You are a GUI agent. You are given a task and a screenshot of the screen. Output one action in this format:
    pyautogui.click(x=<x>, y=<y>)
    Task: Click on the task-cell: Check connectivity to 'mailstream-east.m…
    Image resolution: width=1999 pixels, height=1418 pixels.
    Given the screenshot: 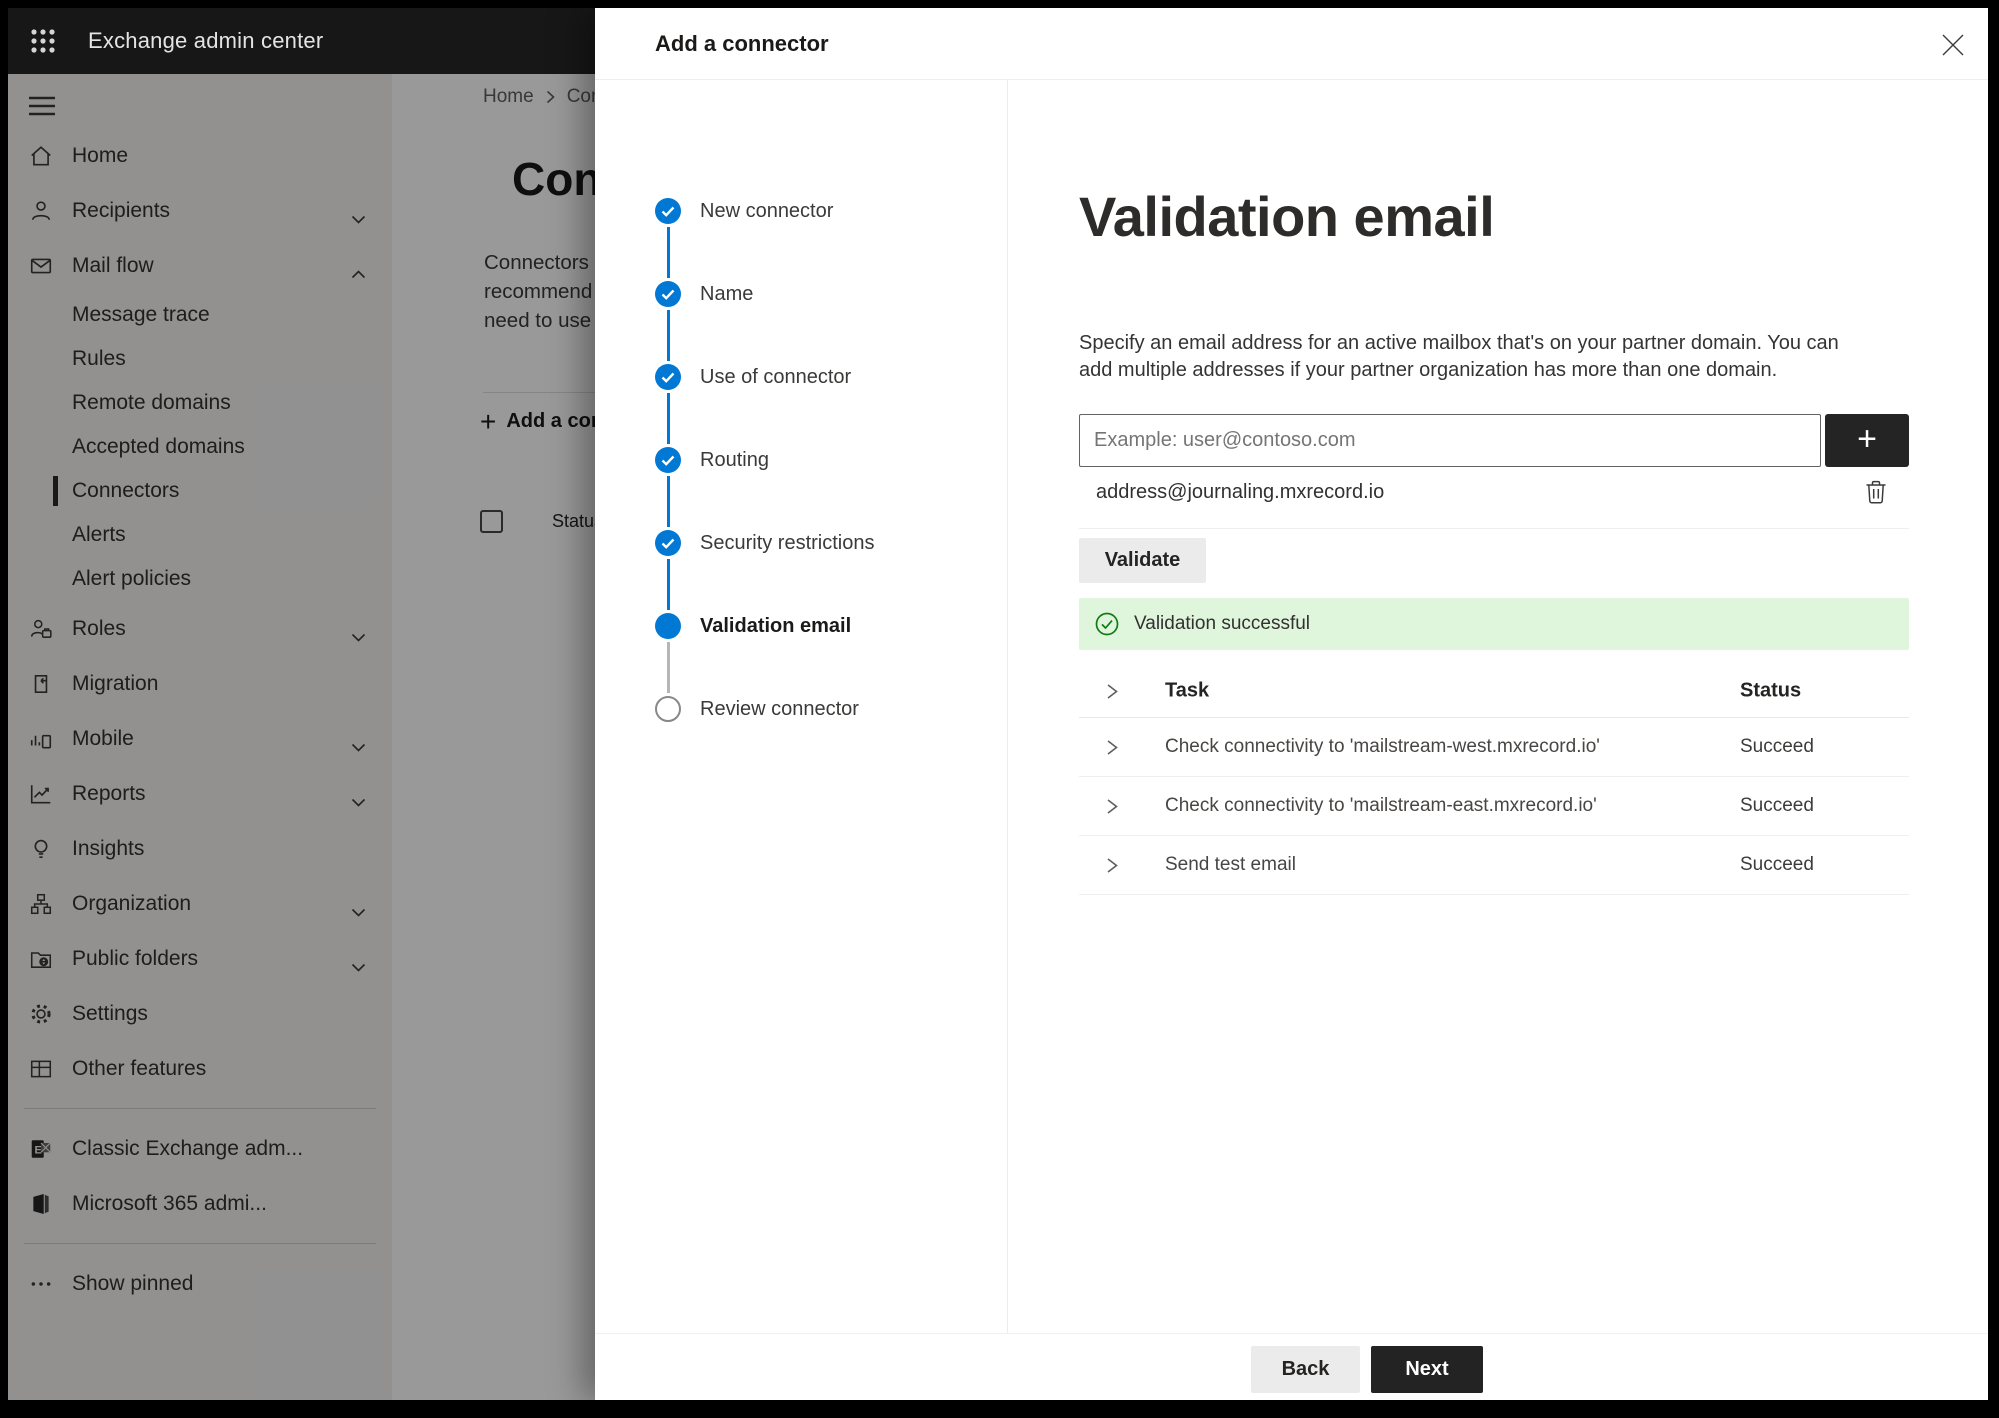 What is the action you would take?
    pyautogui.click(x=1381, y=805)
    